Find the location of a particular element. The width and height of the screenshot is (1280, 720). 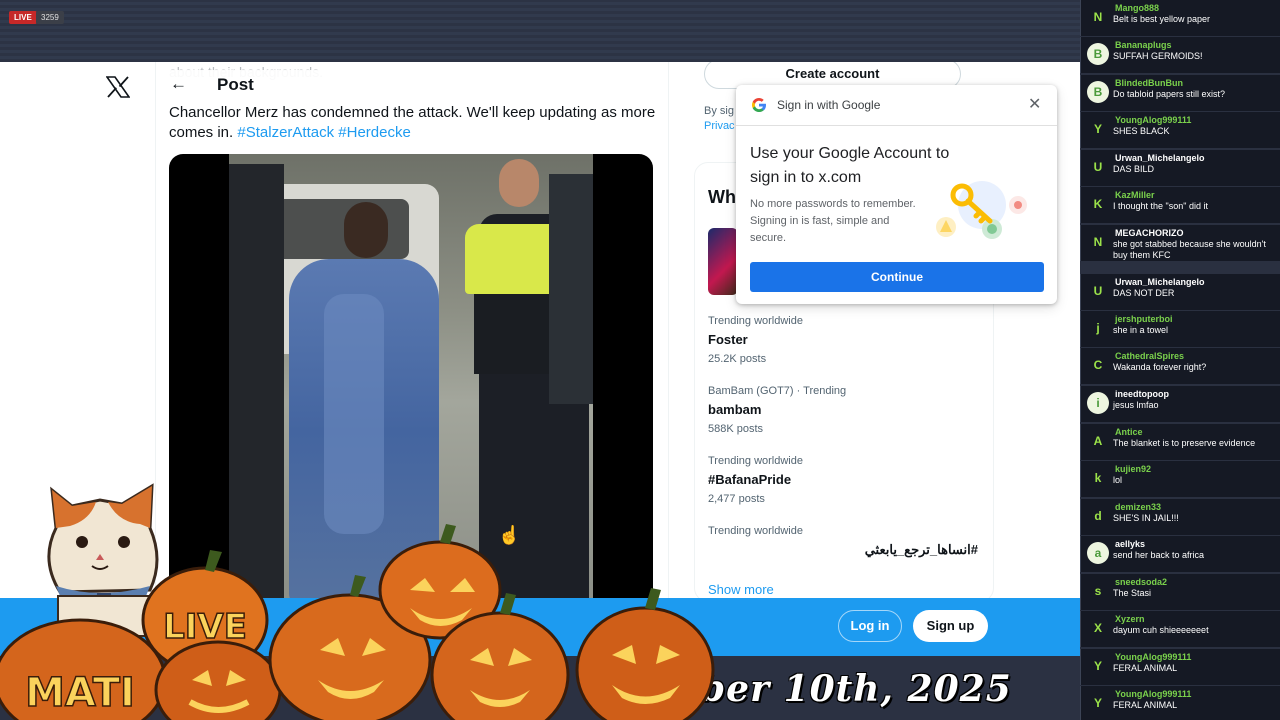

chat-message: B Bananaplugs SUFFAH GERMOIDS! is located at coordinates (1180, 55).